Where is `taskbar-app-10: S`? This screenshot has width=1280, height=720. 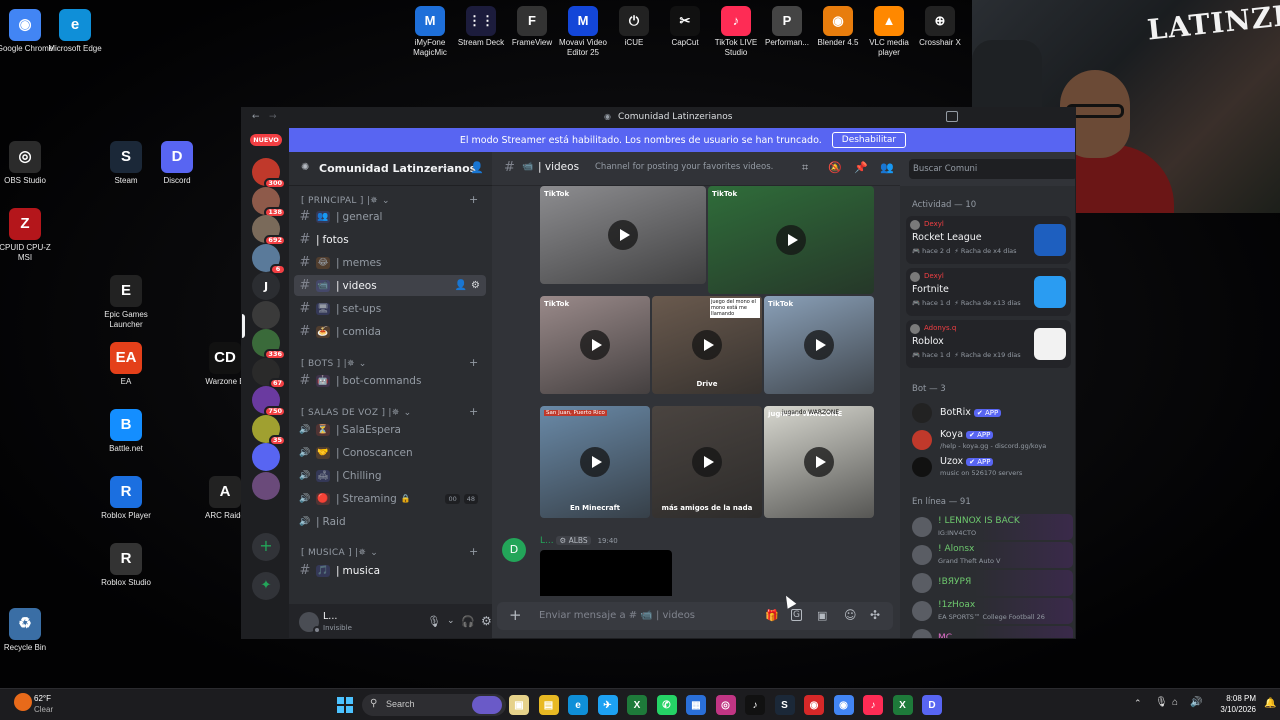 taskbar-app-10: S is located at coordinates (784, 705).